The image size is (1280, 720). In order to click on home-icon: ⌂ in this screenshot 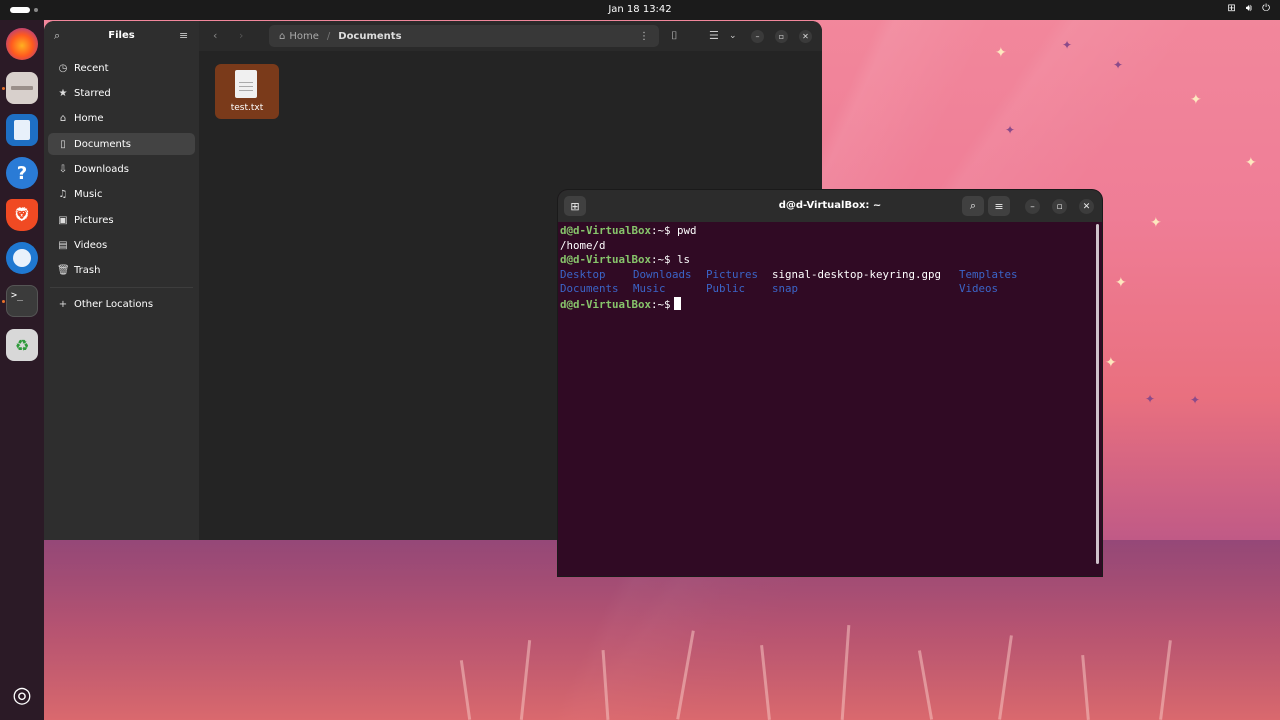, I will do `click(63, 118)`.